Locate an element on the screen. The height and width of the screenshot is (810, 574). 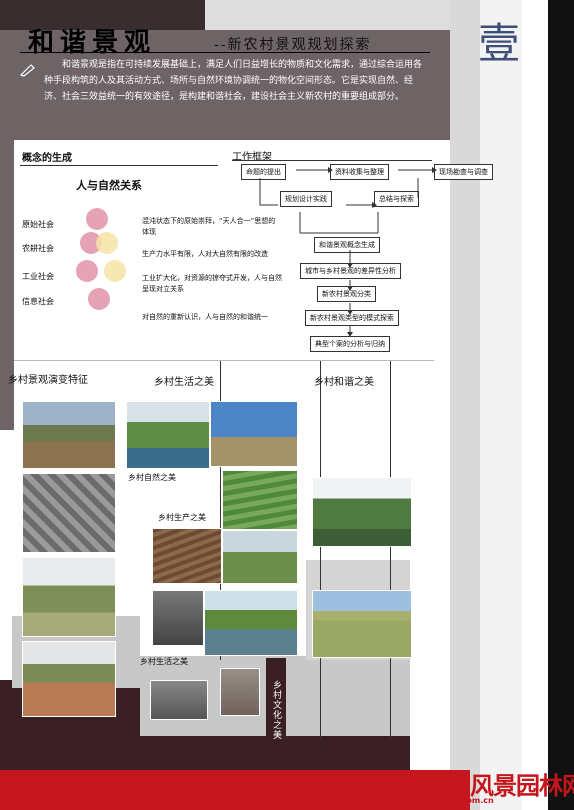
concept-underline is located at coordinates (119, 165).